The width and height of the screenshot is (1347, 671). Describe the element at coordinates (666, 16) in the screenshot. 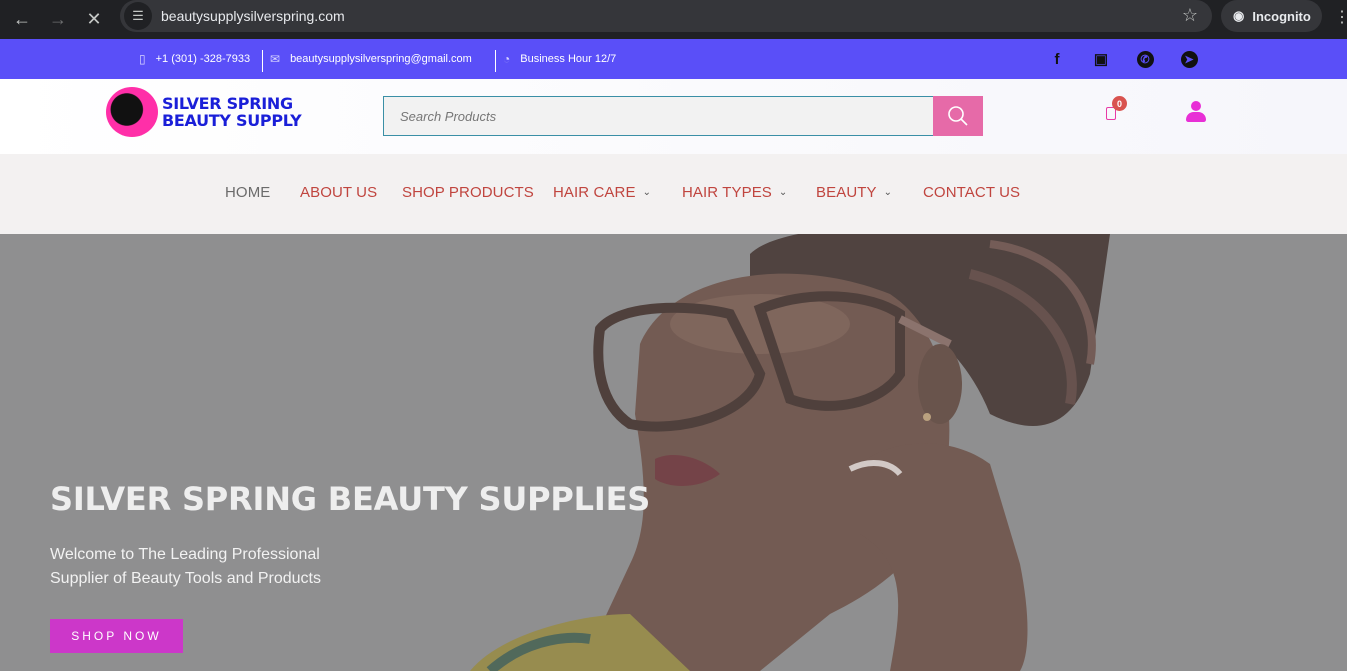

I see `address-bar: ☰ beautysupplysilverspring.com ☆` at that location.